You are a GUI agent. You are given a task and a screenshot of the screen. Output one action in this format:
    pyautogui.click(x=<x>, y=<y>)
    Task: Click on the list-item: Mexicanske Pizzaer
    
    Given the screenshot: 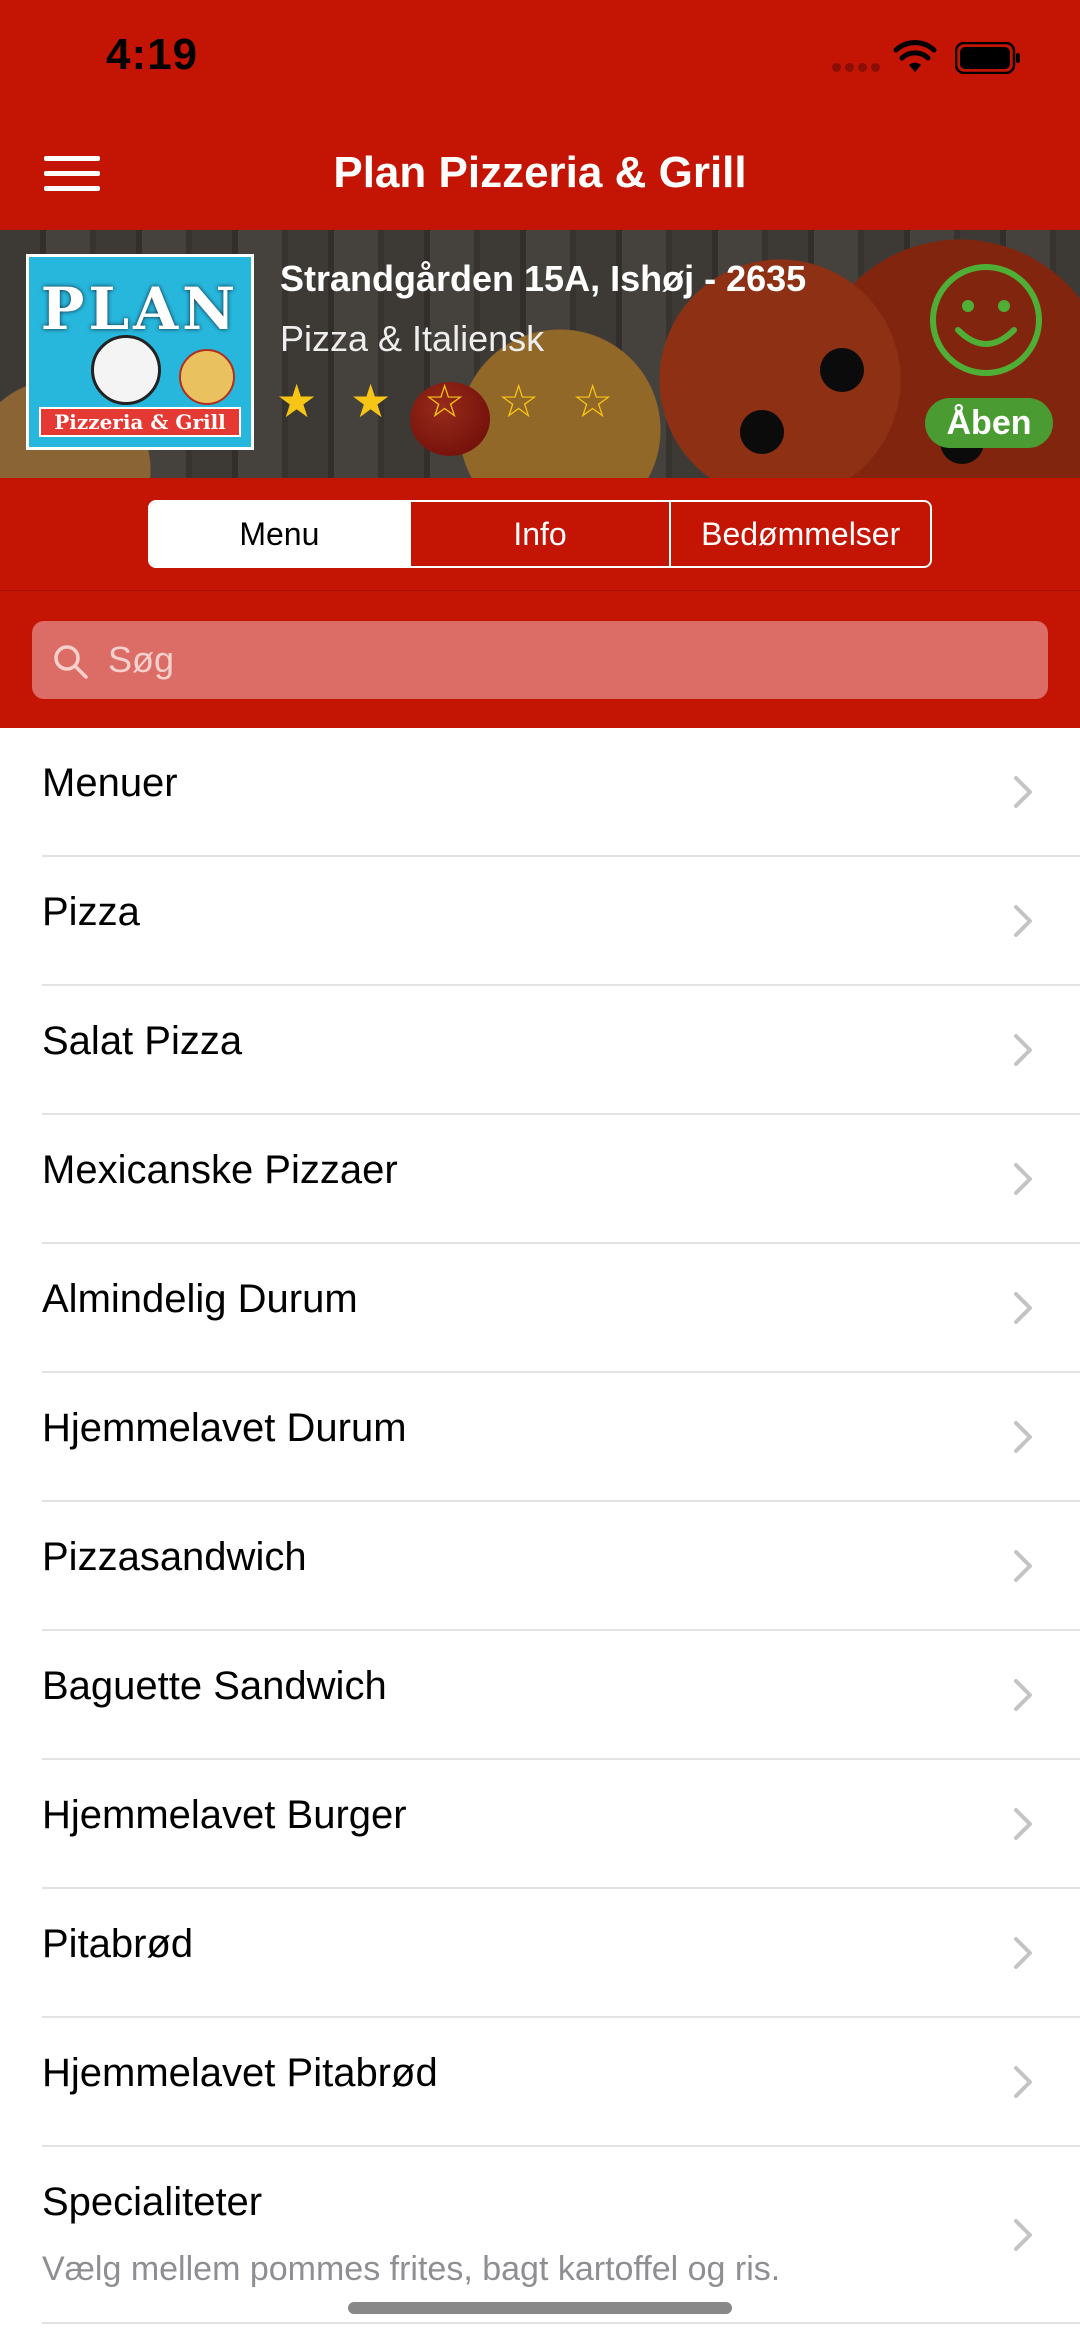 What is the action you would take?
    pyautogui.click(x=540, y=1179)
    